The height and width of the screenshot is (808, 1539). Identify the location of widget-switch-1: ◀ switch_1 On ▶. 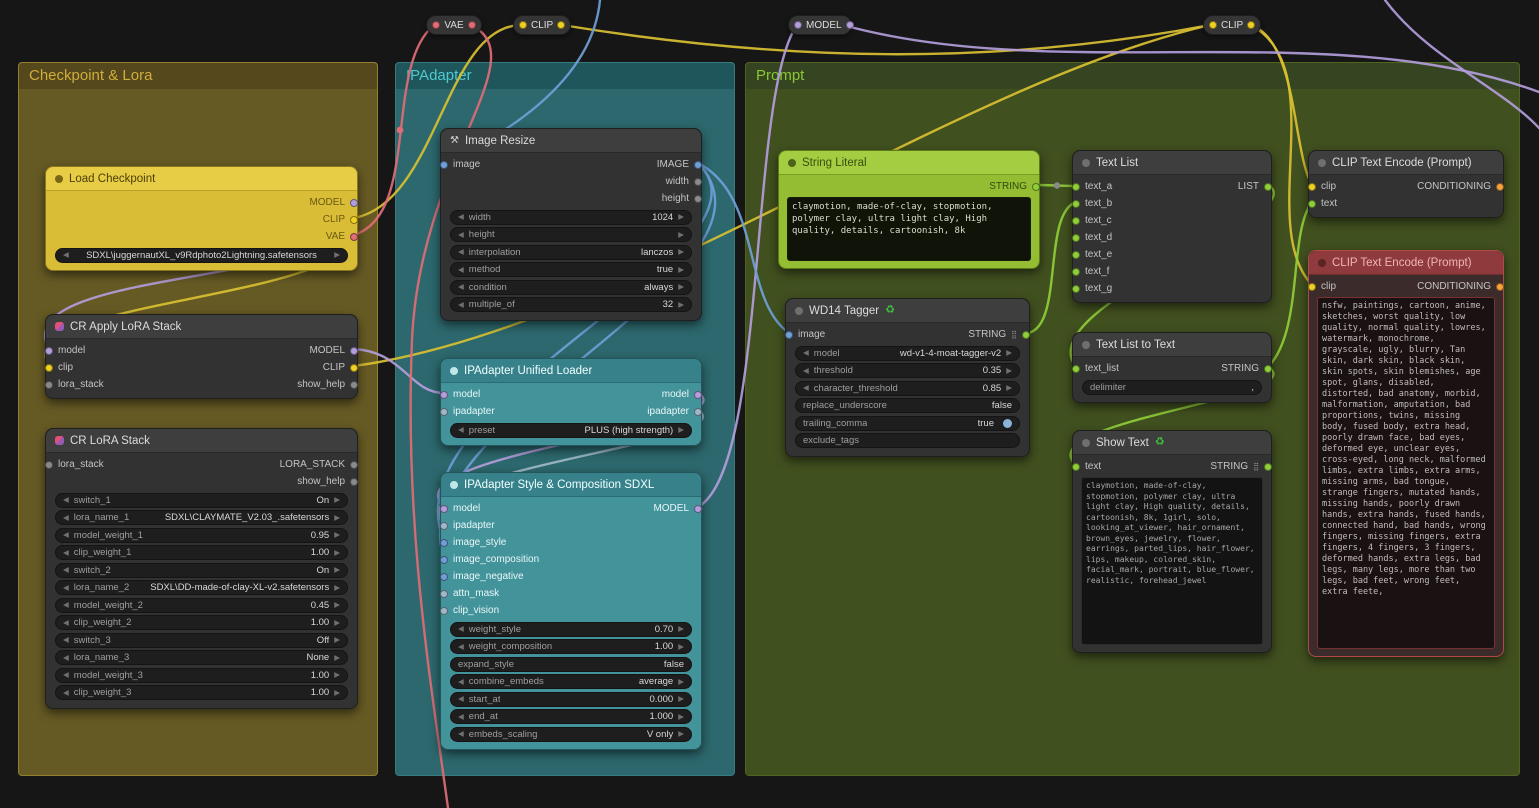
(201, 500).